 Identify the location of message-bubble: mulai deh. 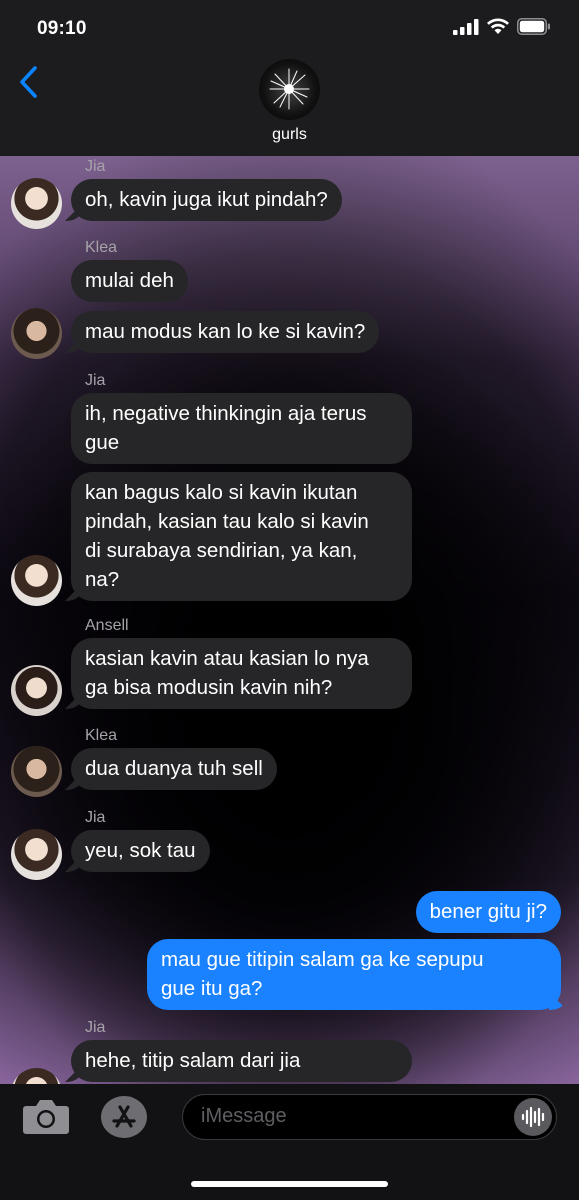
(129, 281).